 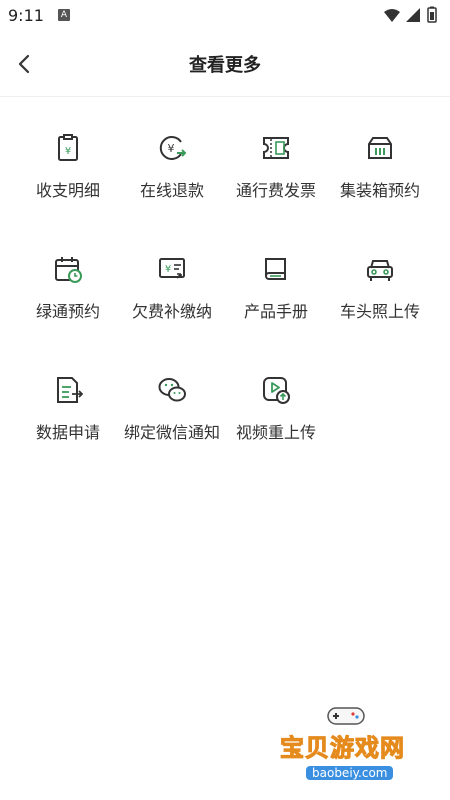 I want to click on item-online-refund: ¥ 在线退款, so click(x=172, y=180).